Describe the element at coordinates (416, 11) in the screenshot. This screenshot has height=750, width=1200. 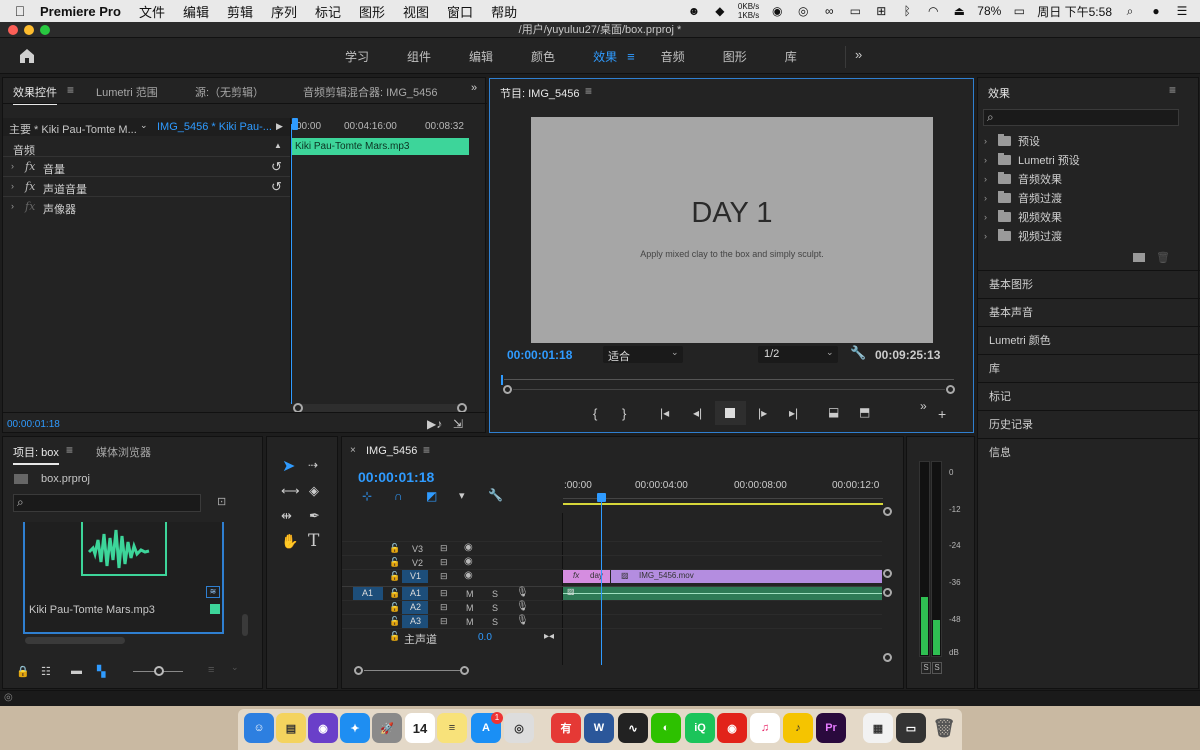
I see `menu-view: 视图` at that location.